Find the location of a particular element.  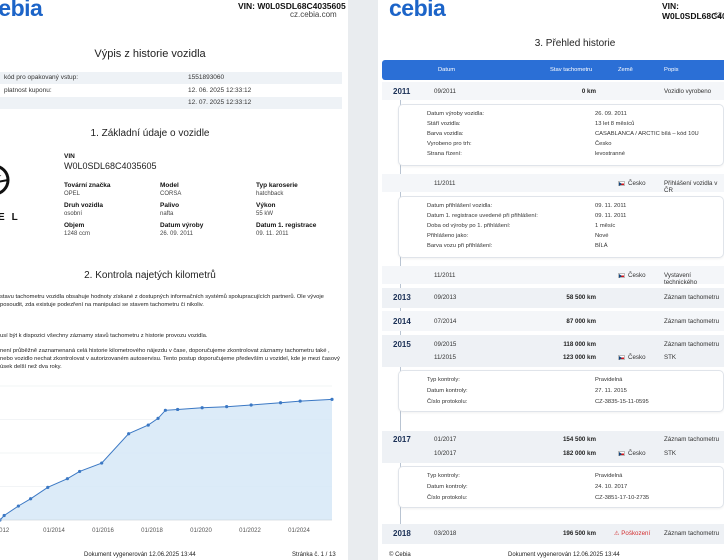

footer-generated: Dokument vygenerován 12.06.2025 13:44 is located at coordinates (140, 555).